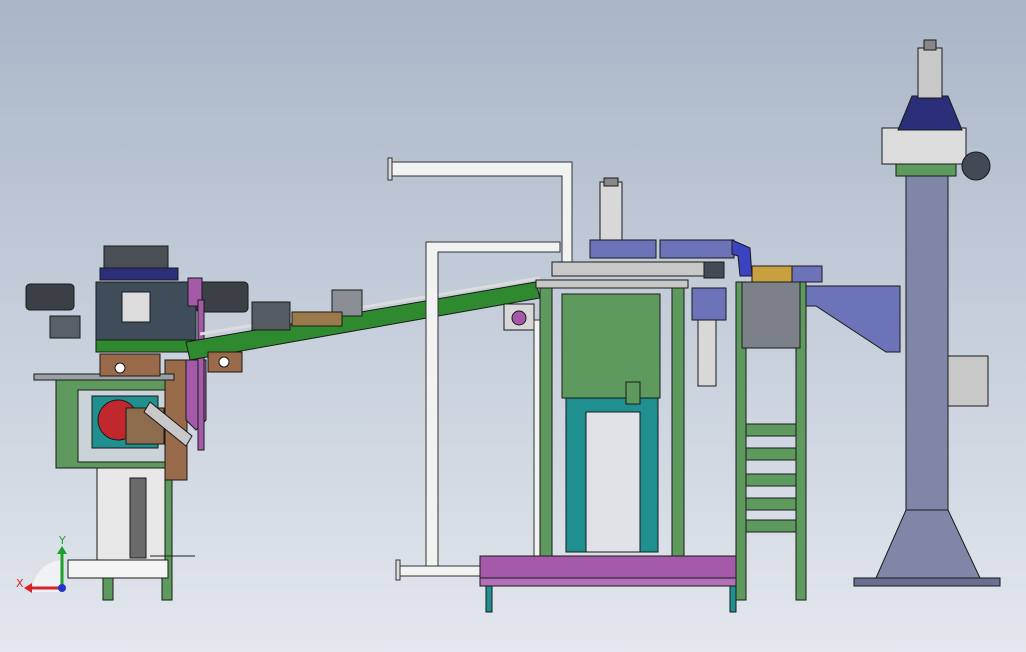 The height and width of the screenshot is (652, 1026). Describe the element at coordinates (519, 318) in the screenshot. I see `conveyor-end-roller` at that location.